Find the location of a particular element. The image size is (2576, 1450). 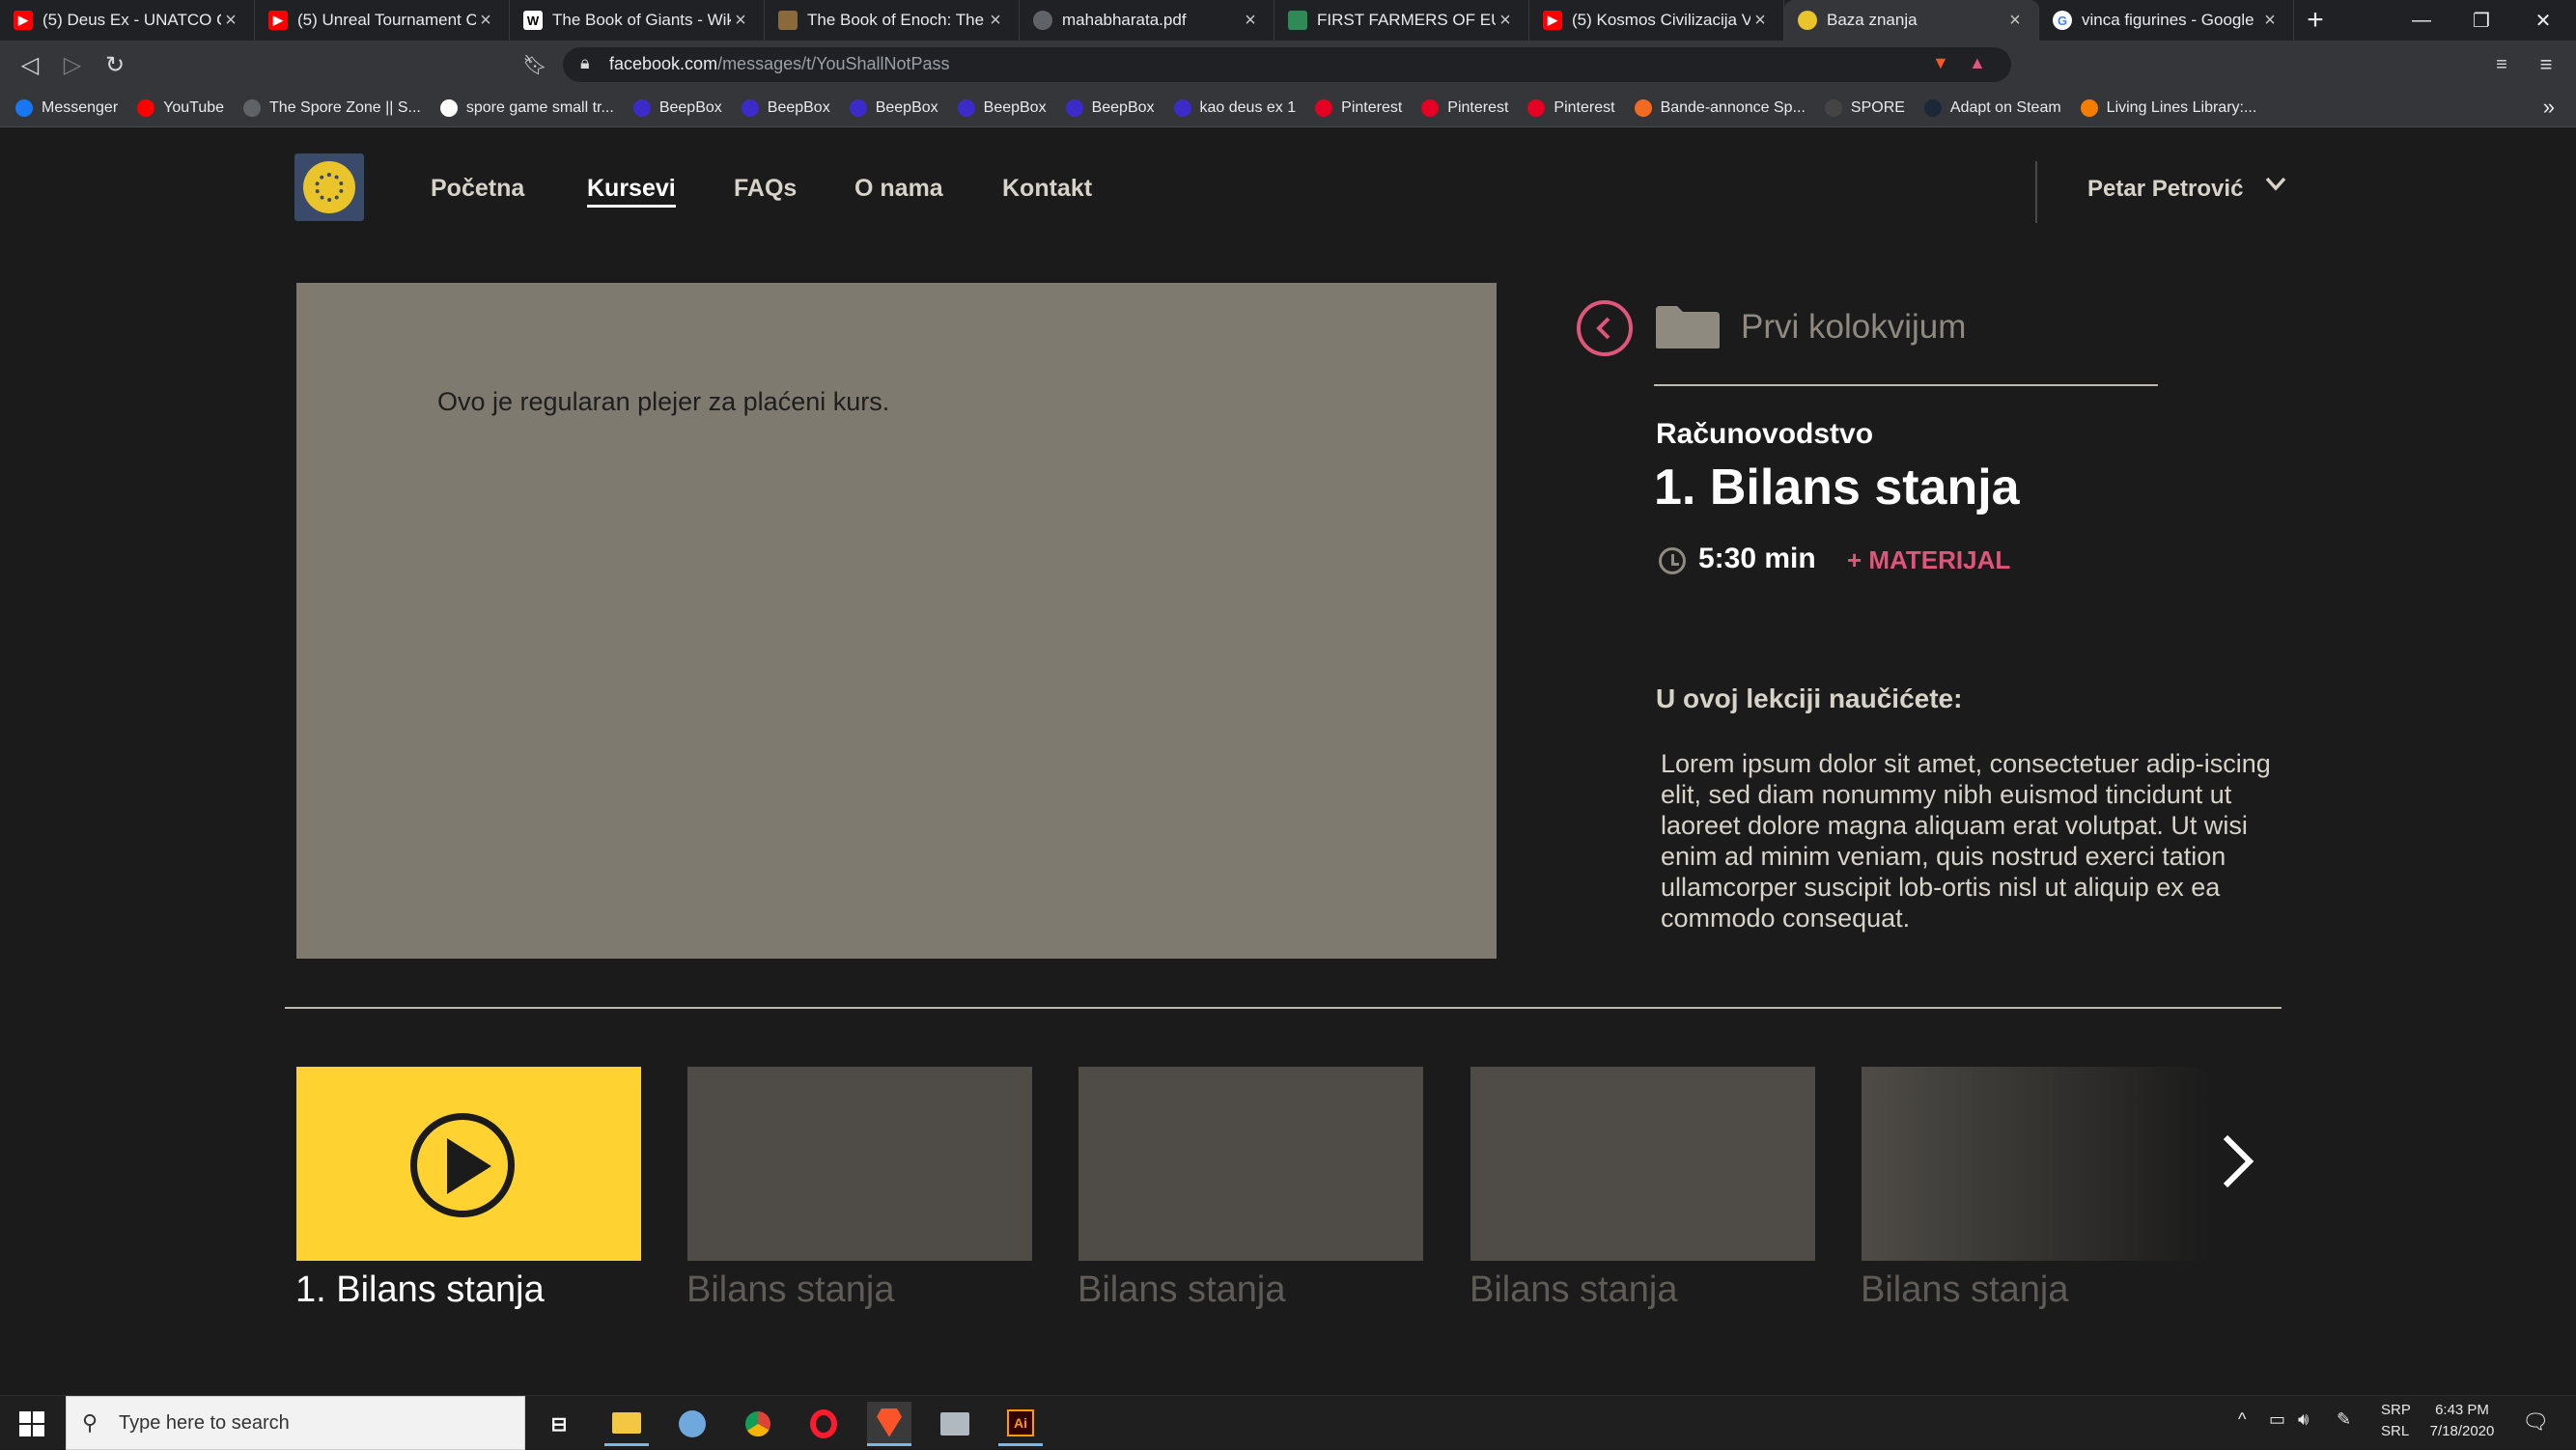

volume-icon: 🔊︎ is located at coordinates (2304, 1419).